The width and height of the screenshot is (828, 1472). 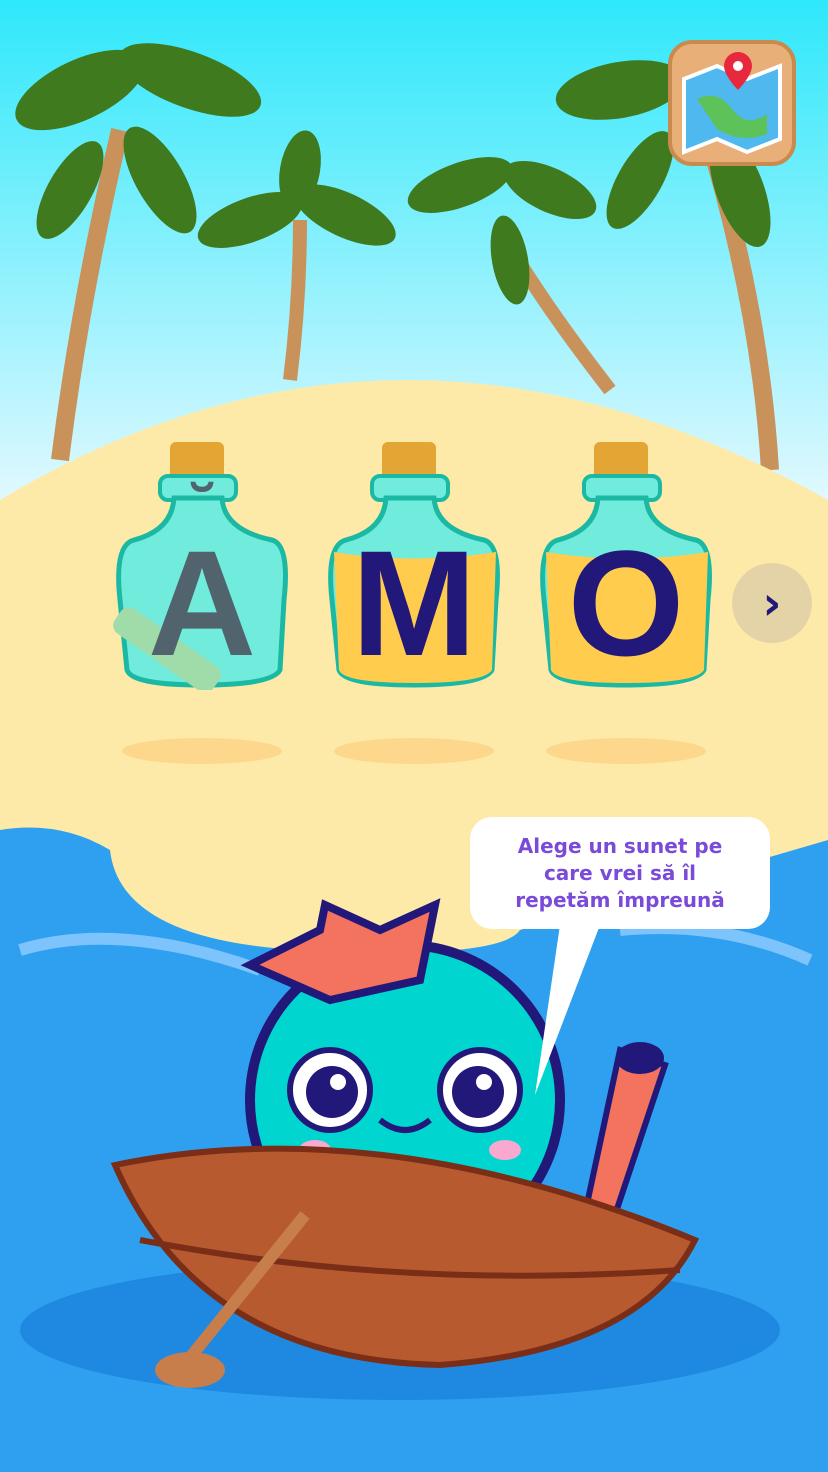 I want to click on letter-bottle-o: O, so click(x=626, y=565).